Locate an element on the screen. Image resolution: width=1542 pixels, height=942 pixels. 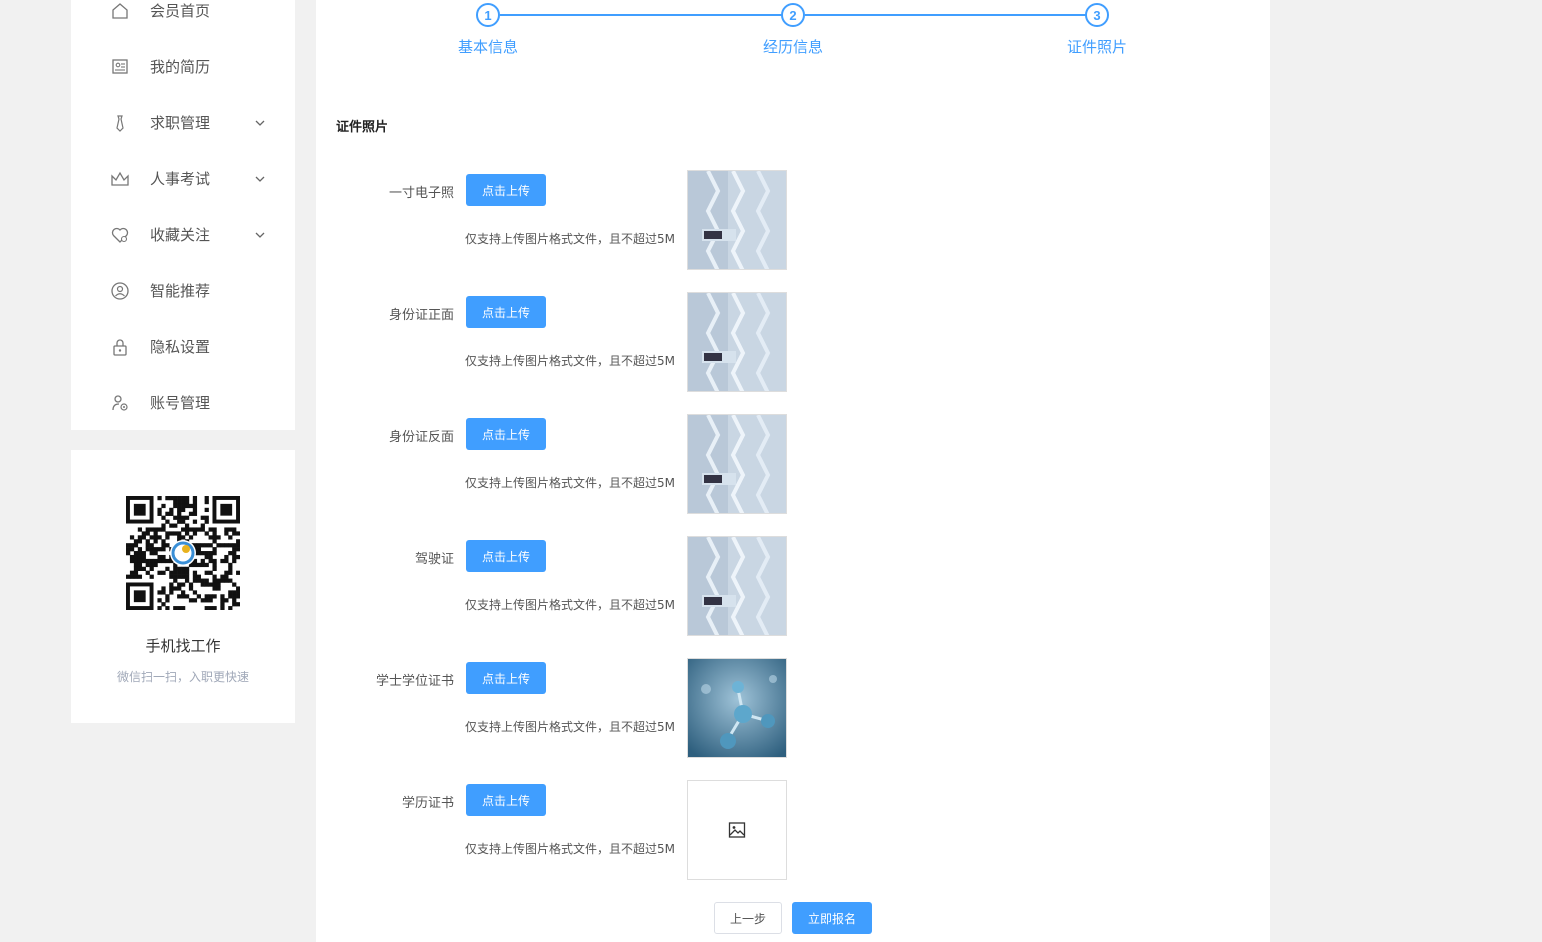
sidebar-menu: 会员首页 我的简历 求职管理 人事考试 收藏关注 智能推荐 隐私设置 账号管理 is located at coordinates (183, 215).